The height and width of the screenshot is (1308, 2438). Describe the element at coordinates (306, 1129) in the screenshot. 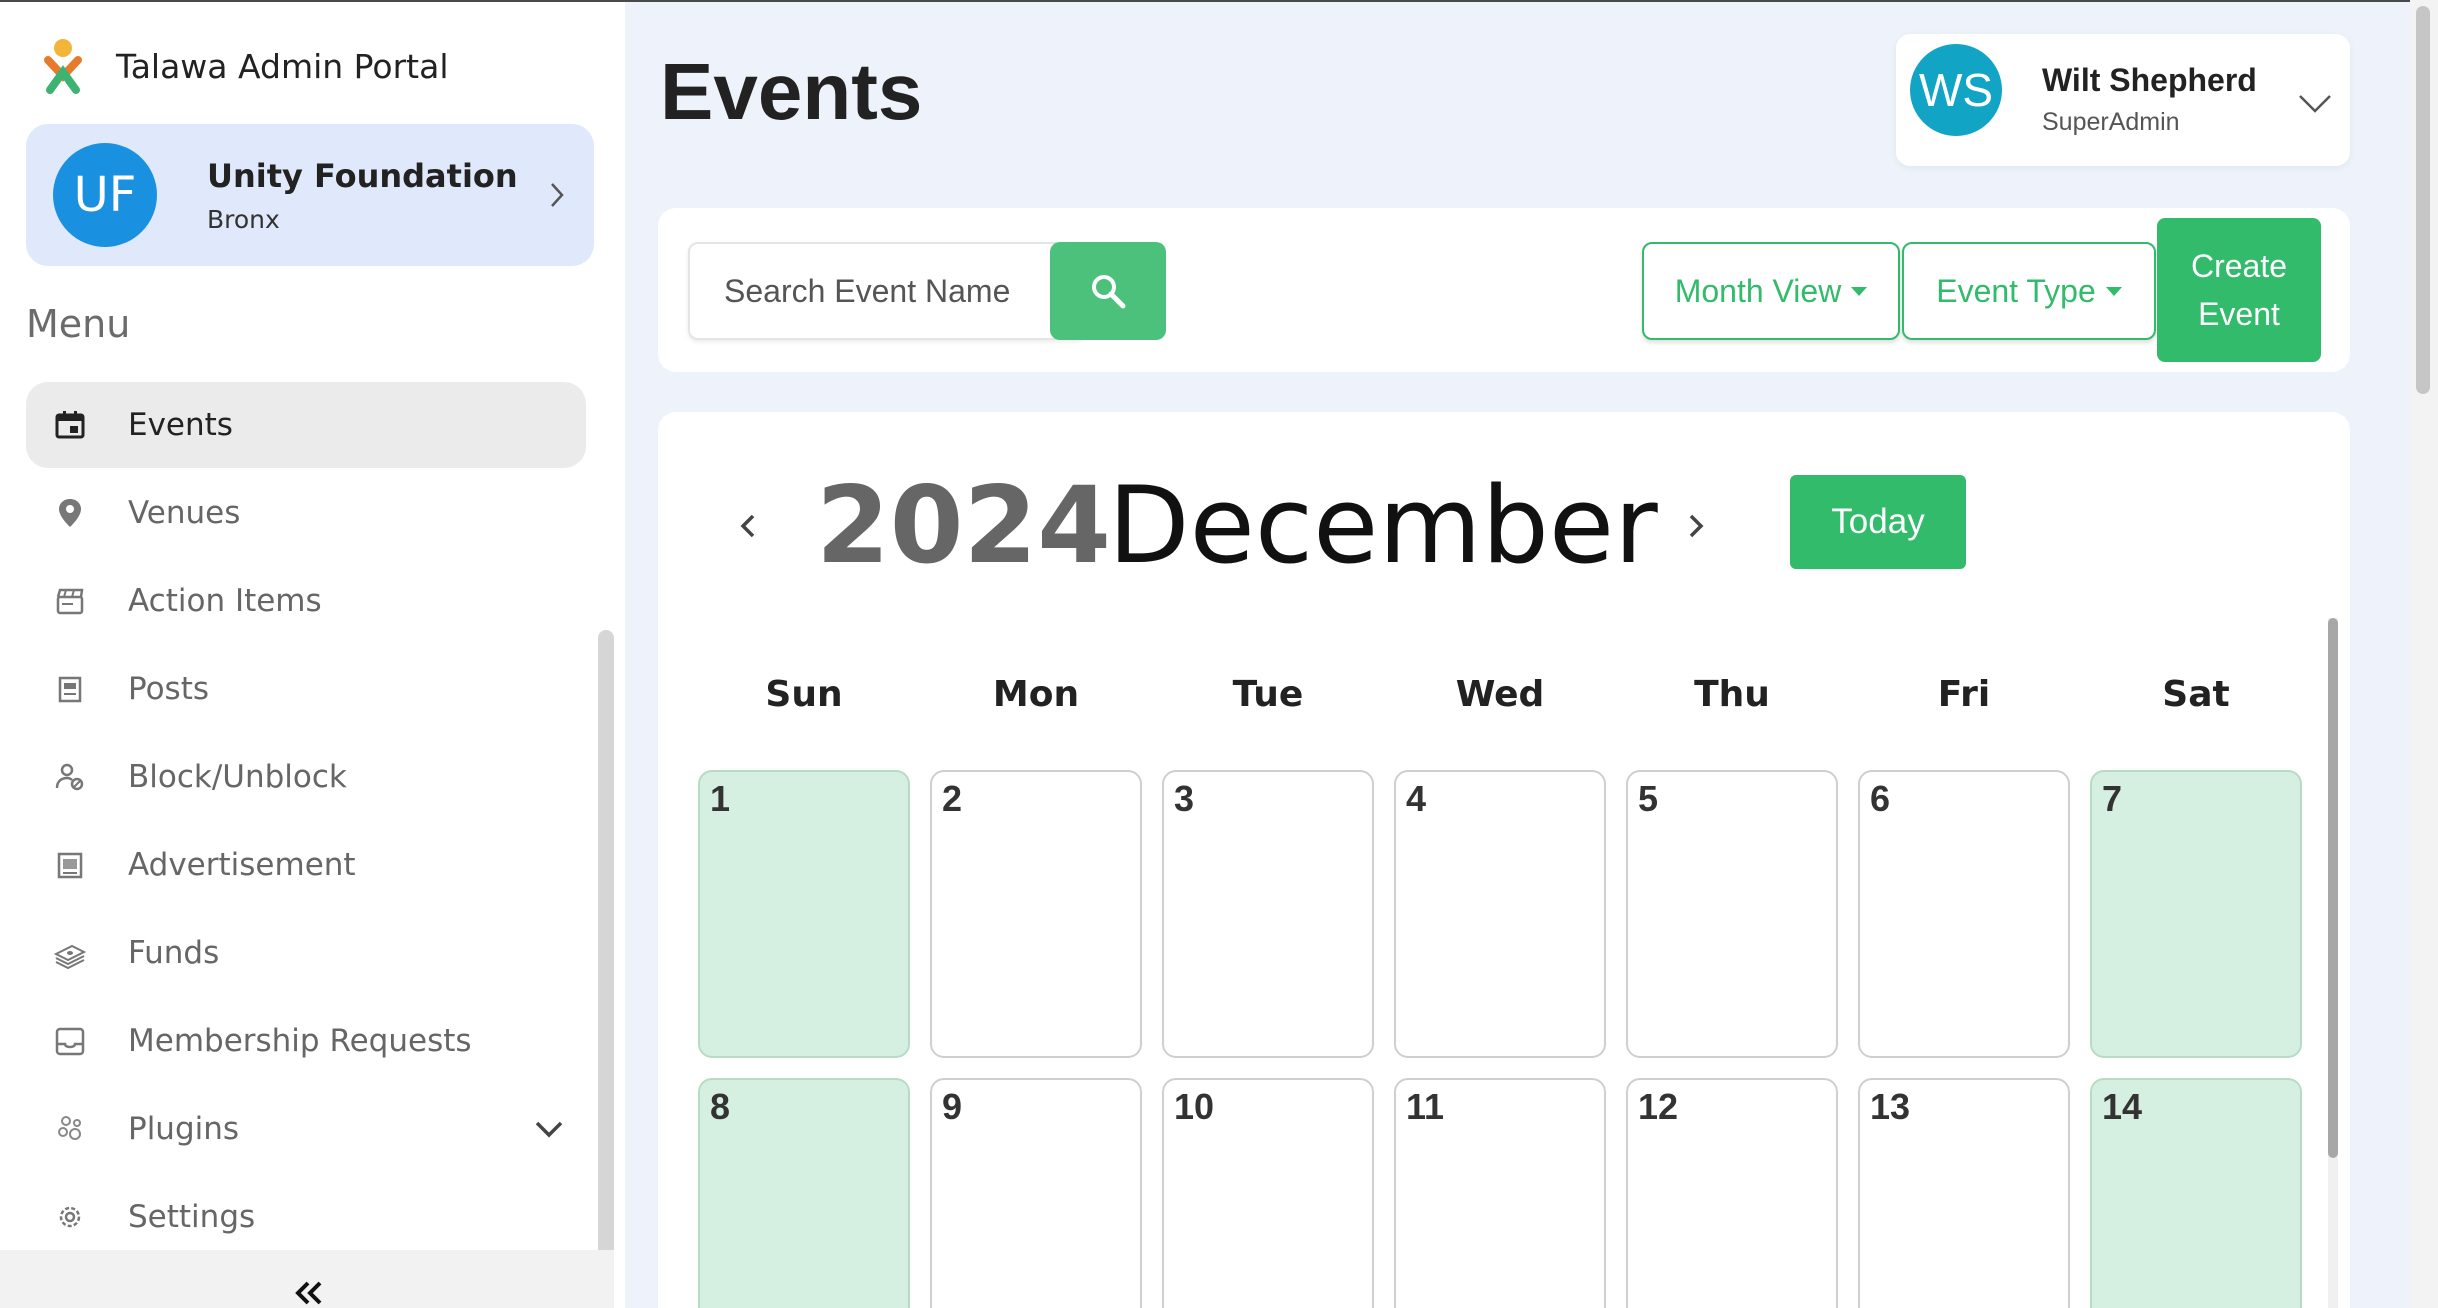

I see `sidebar-item-plugins: Plugins` at that location.